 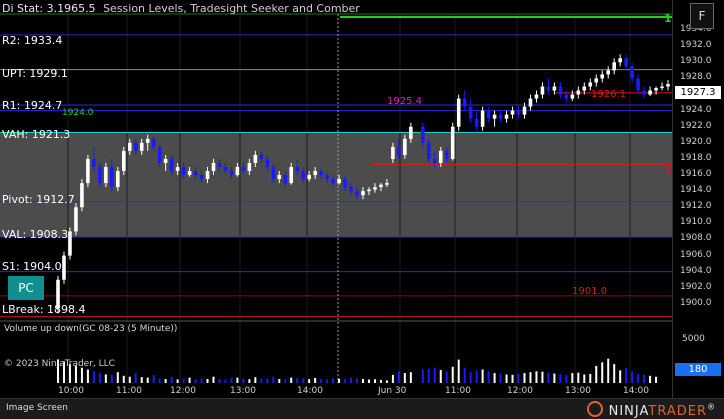 I want to click on annotation-red-1926: 1926.1, so click(x=608, y=94).